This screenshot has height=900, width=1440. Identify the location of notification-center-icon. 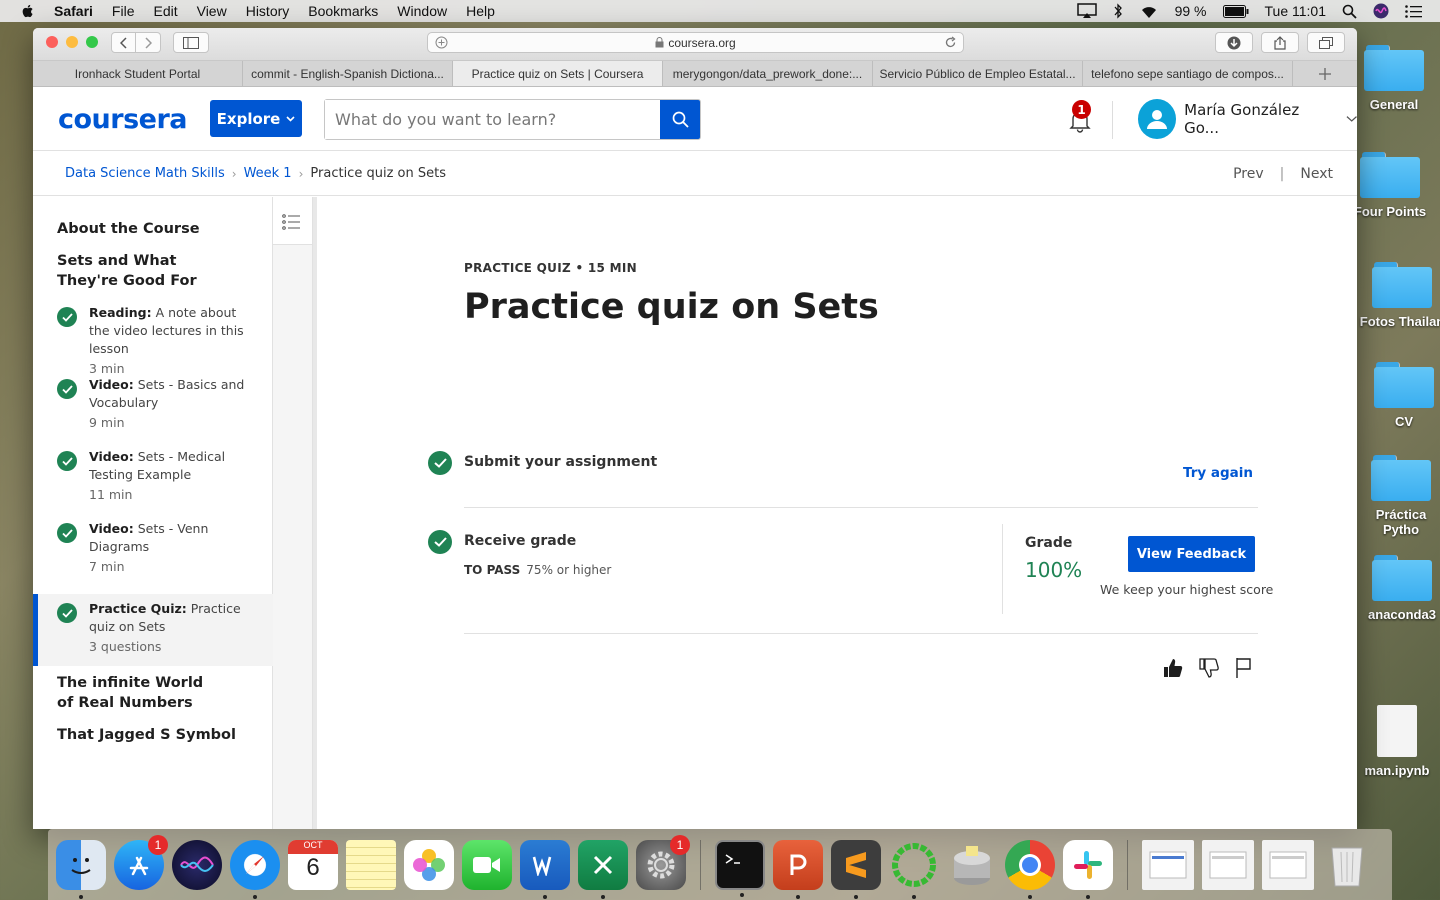
(1413, 11).